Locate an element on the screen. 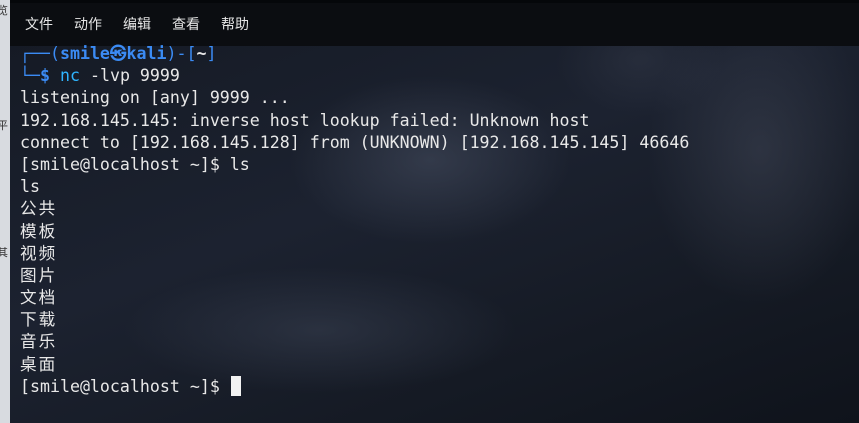 This screenshot has width=859, height=423. command-name: nc is located at coordinates (69, 76).